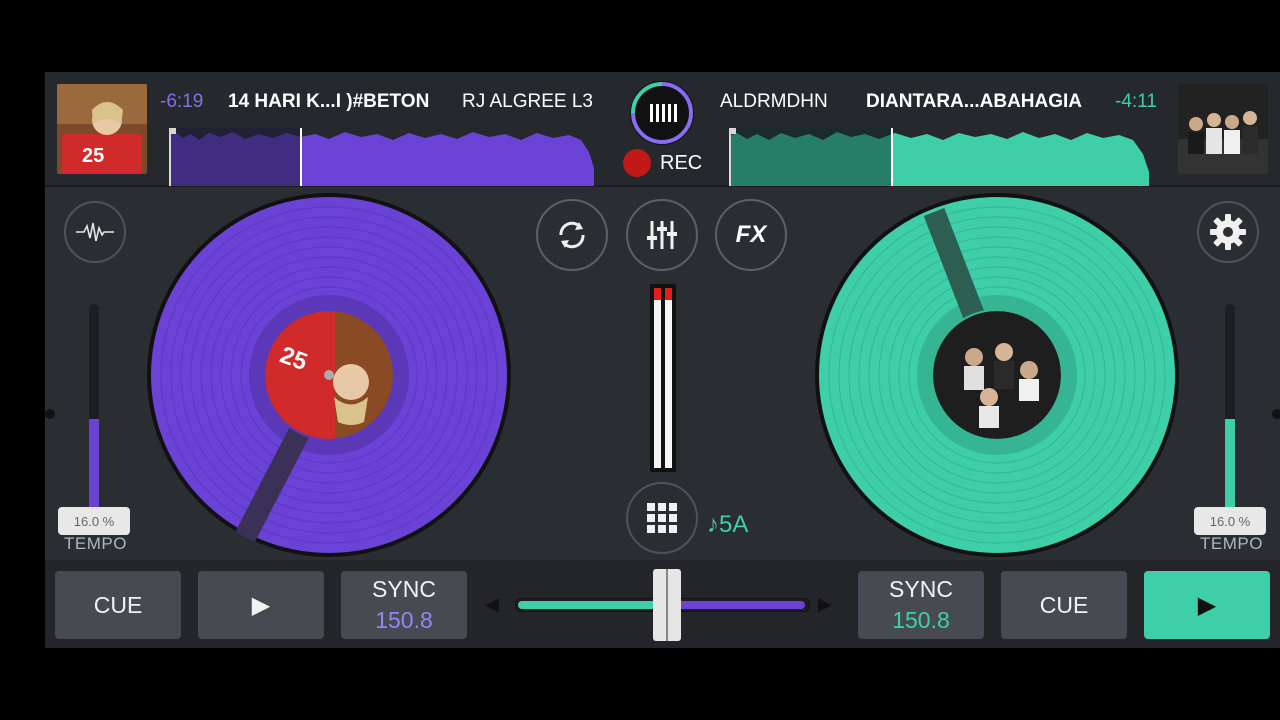 The width and height of the screenshot is (1280, 720). Describe the element at coordinates (527, 102) in the screenshot. I see `deck-a-track-artist: RJ ALGREE L3` at that location.